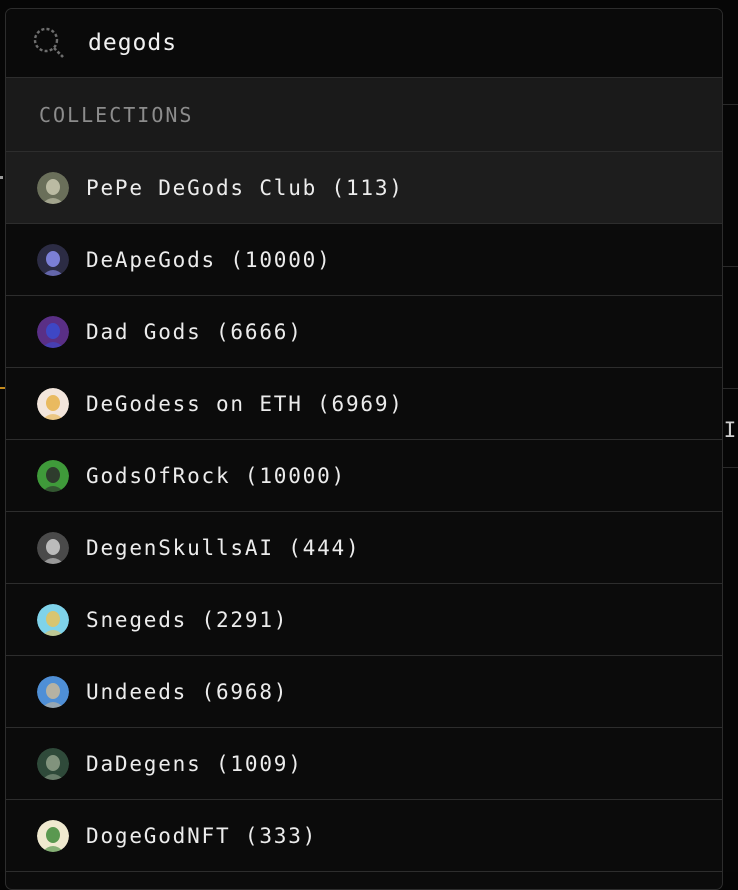 The width and height of the screenshot is (738, 890). I want to click on collection-result-item: DeGodess on ETH (6969), so click(364, 404).